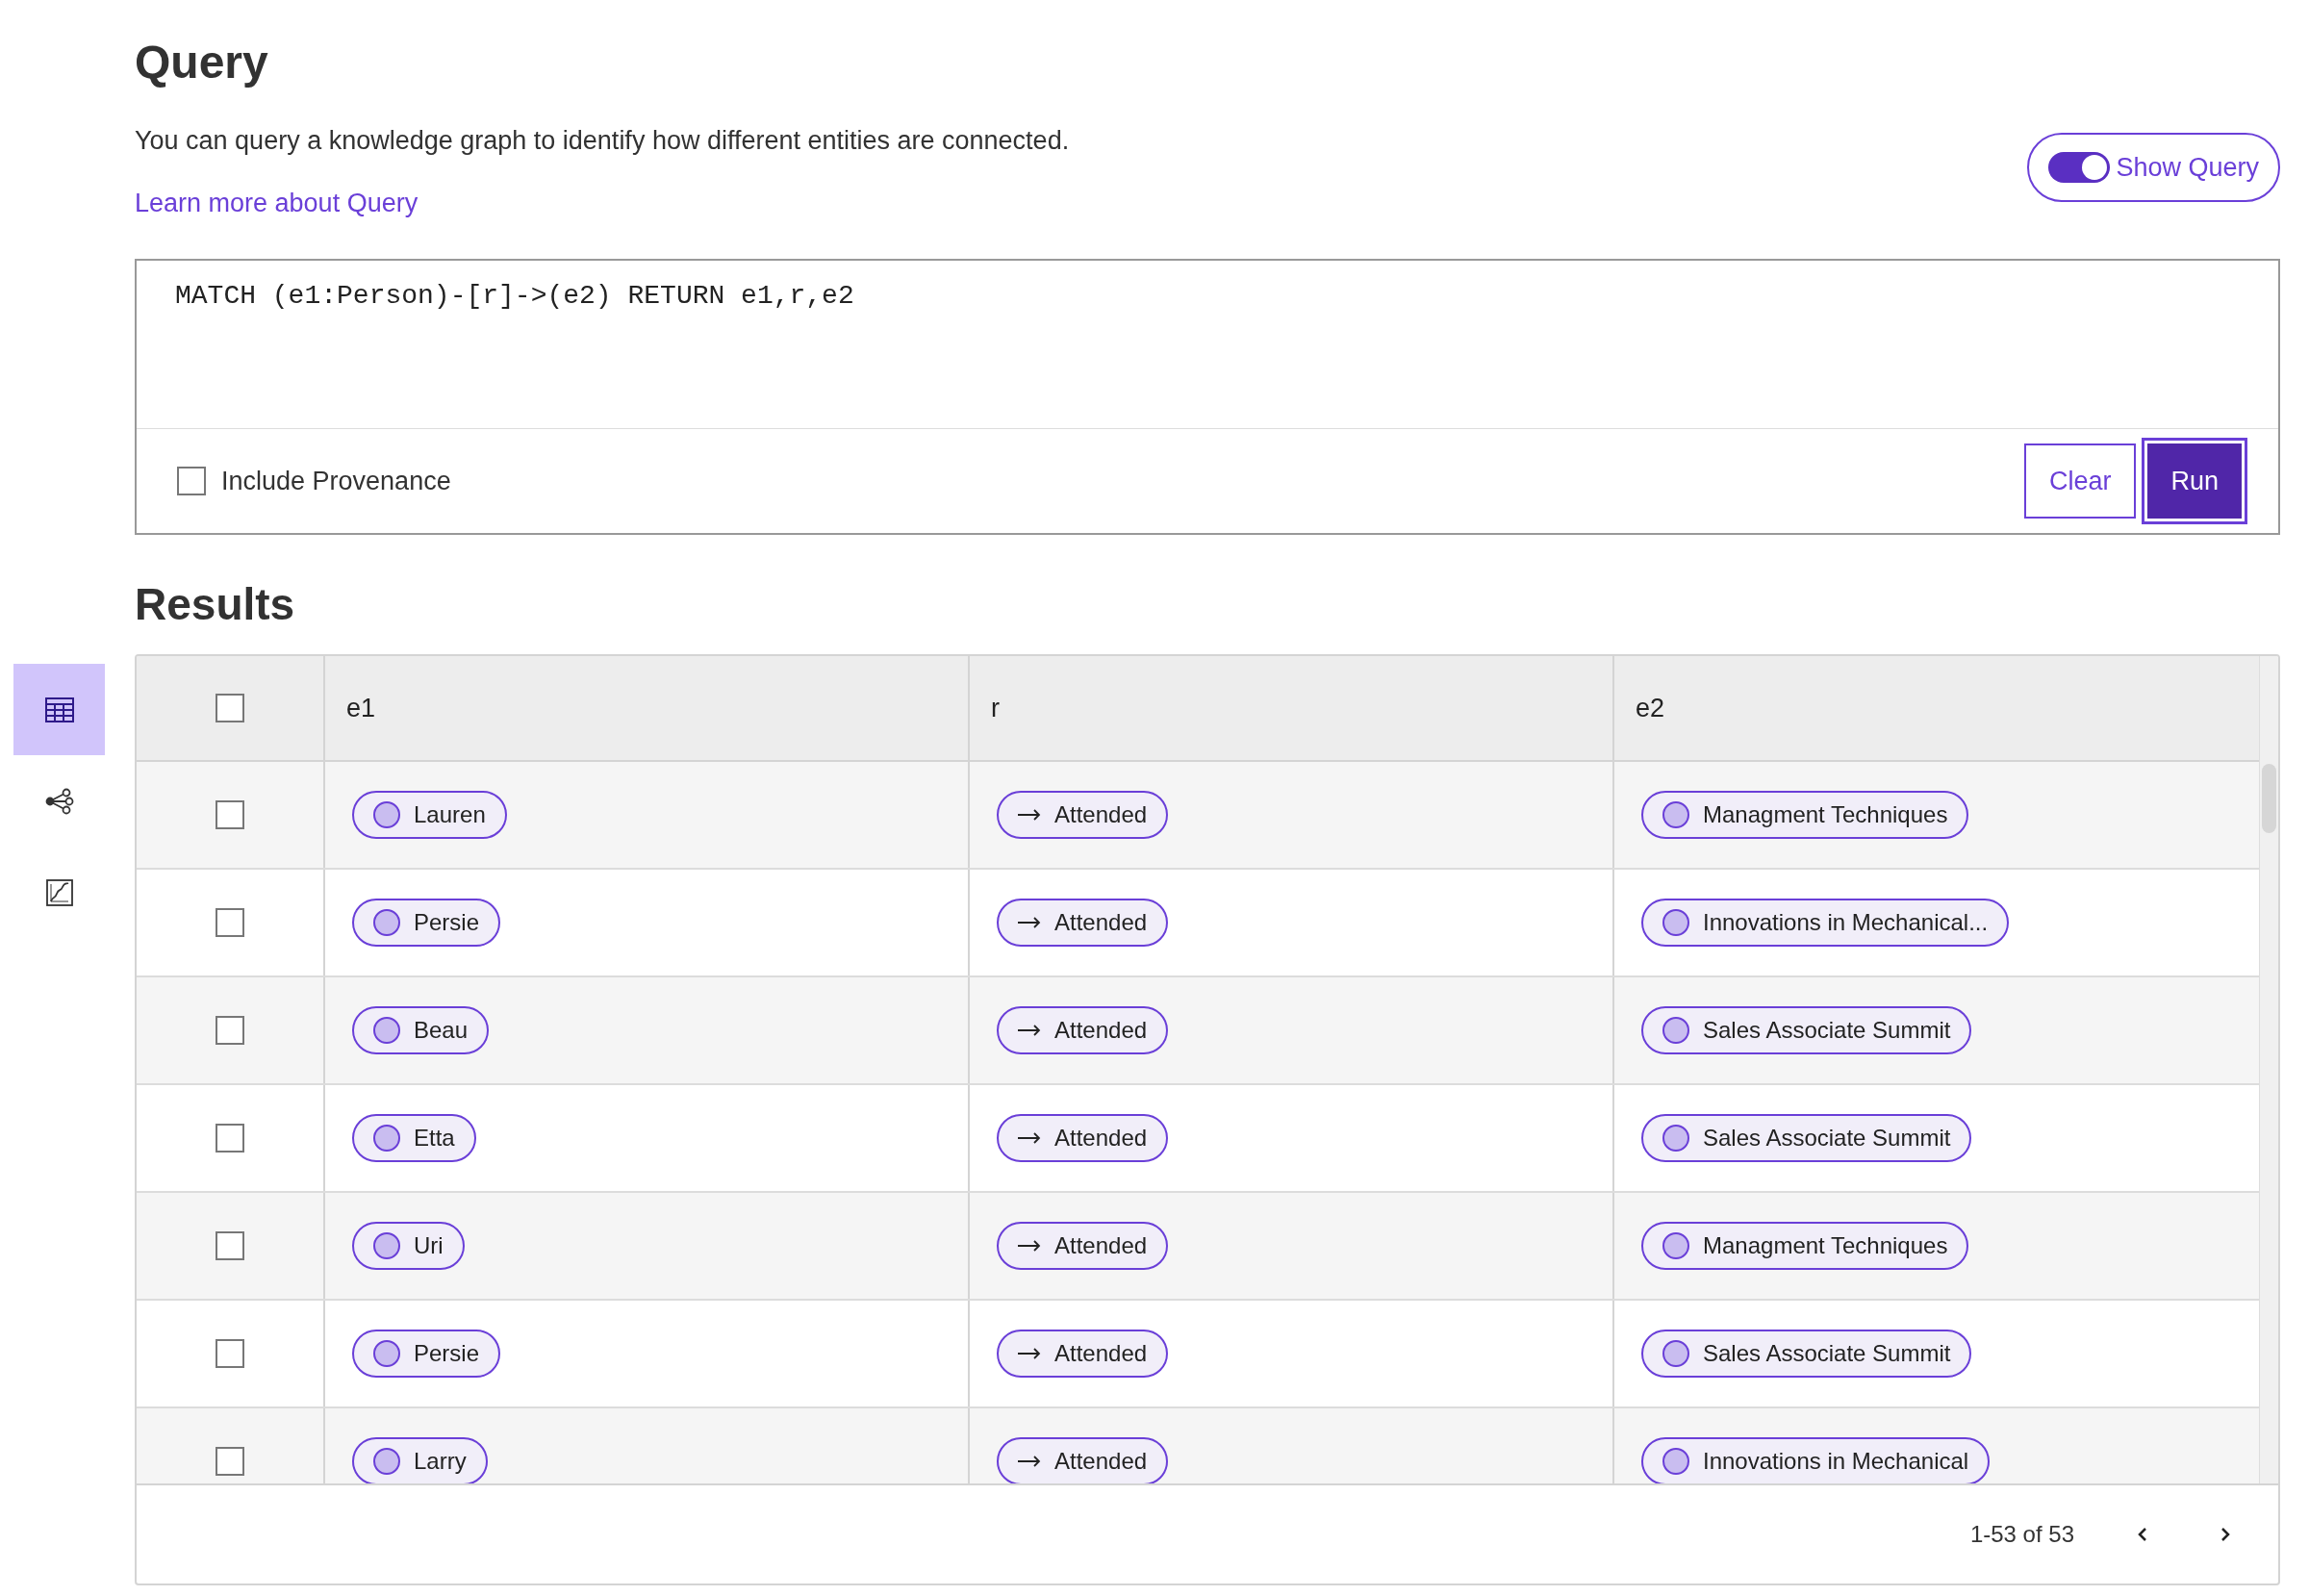  Describe the element at coordinates (2080, 481) in the screenshot. I see `clear-button: Clear` at that location.